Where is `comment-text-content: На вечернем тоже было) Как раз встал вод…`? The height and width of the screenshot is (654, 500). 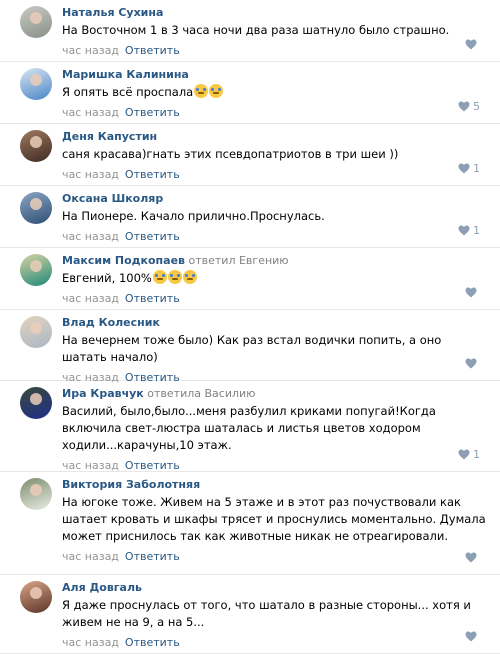 comment-text-content: На вечернем тоже было) Как раз встал вод… is located at coordinates (252, 348).